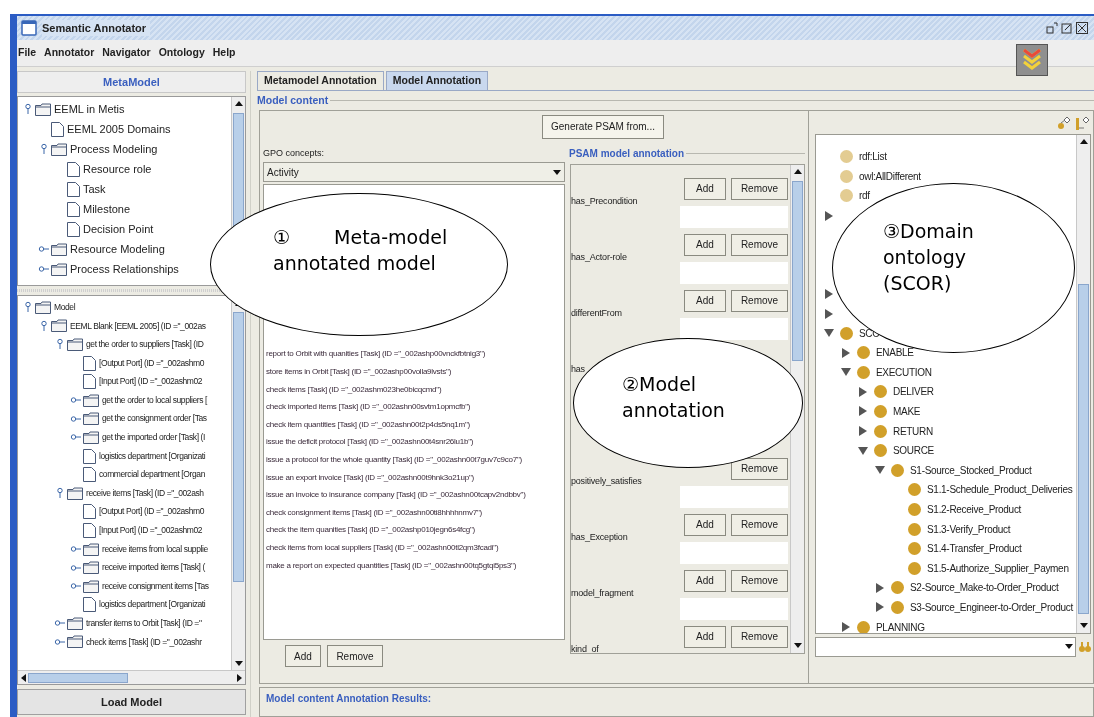 The width and height of the screenshot is (1094, 717). I want to click on tab: Metamodel Annotation, so click(320, 80).